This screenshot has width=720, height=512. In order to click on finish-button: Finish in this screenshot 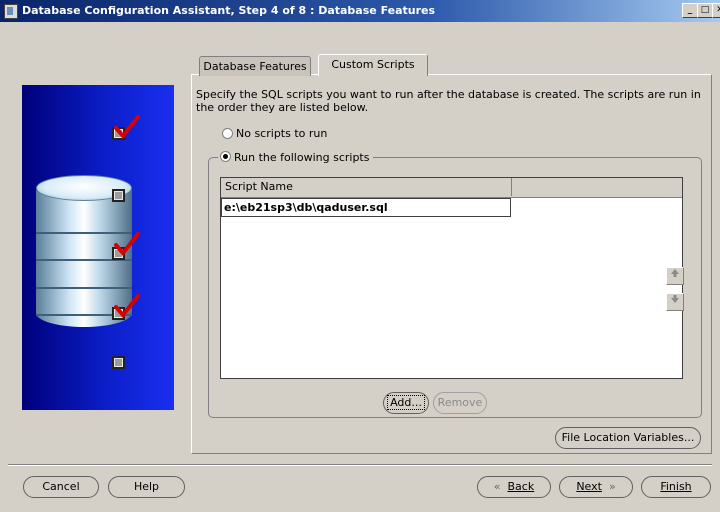, I will do `click(676, 487)`.